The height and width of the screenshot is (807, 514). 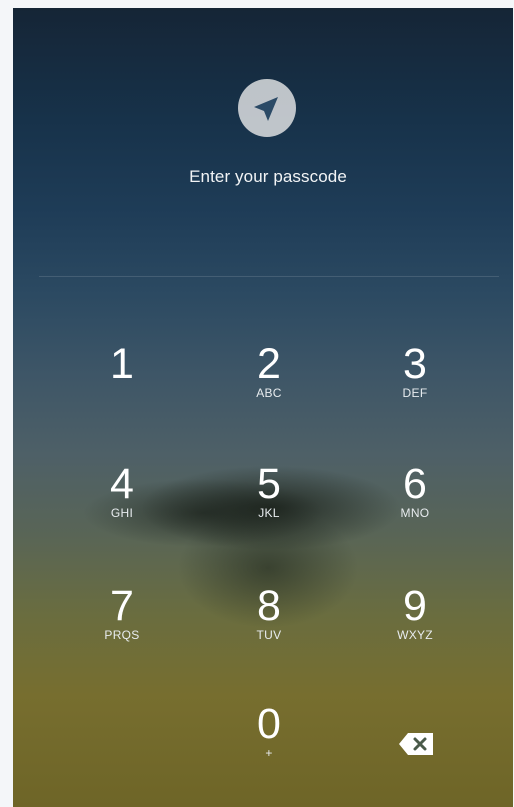 I want to click on passcode-entry-line, so click(x=269, y=276).